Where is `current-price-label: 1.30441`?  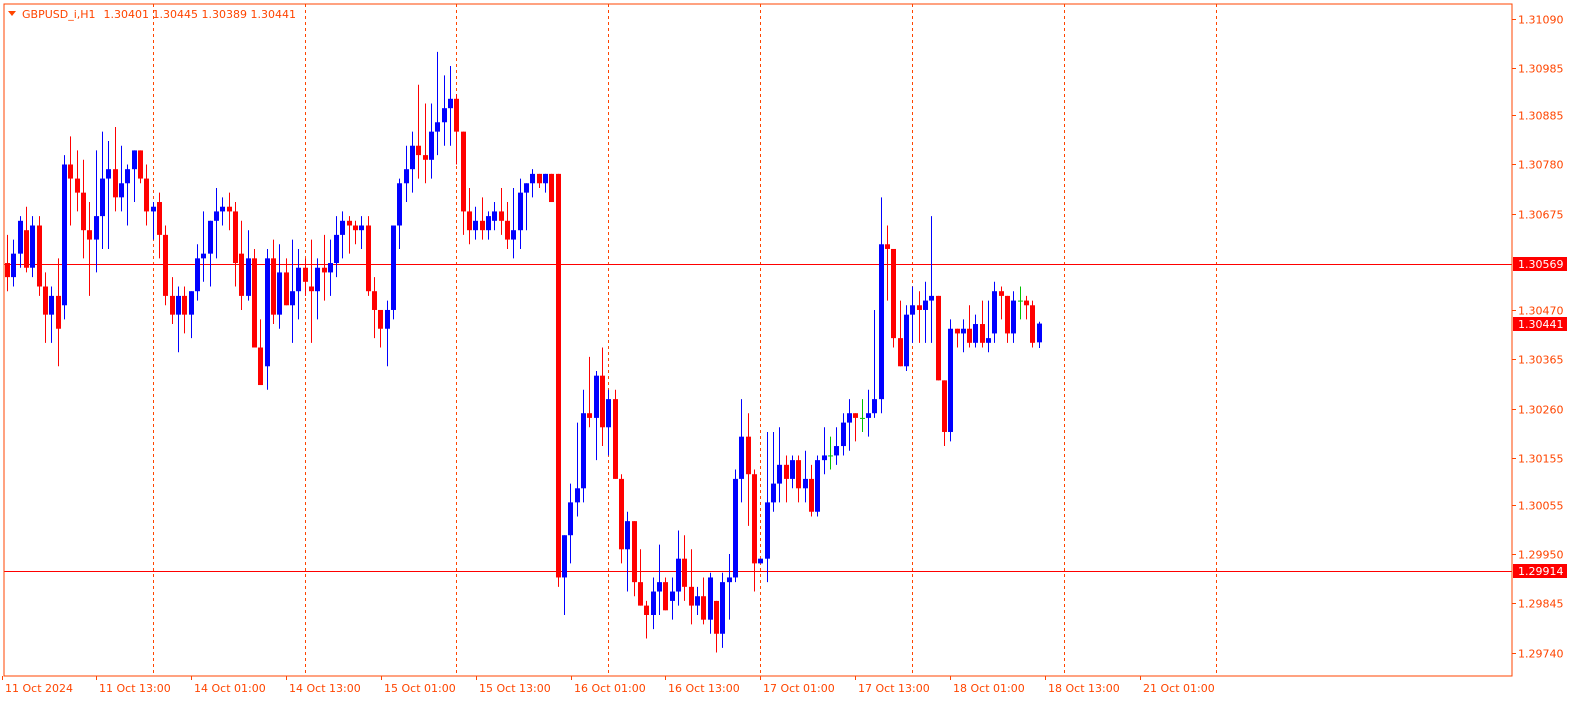 current-price-label: 1.30441 is located at coordinates (1540, 324).